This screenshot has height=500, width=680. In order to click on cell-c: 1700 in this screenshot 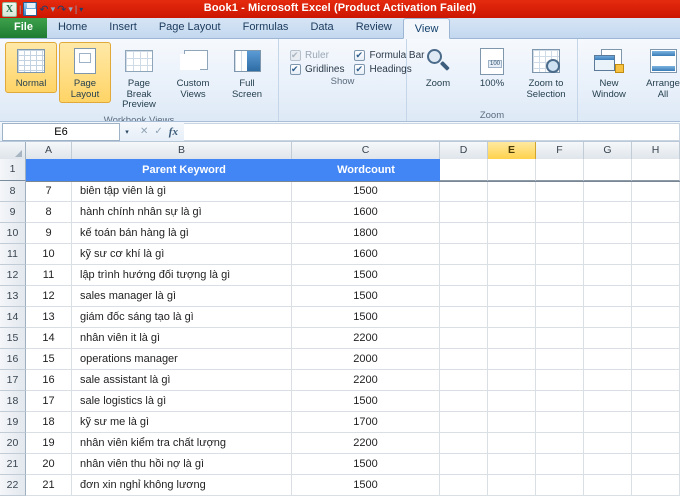, I will do `click(366, 422)`.